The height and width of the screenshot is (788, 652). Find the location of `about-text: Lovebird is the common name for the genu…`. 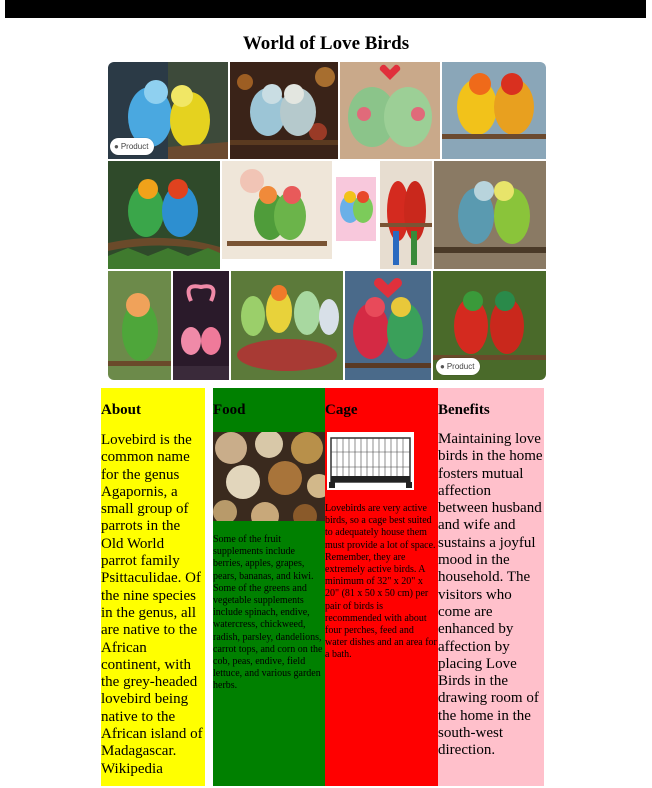

about-text: Lovebird is the common name for the genu… is located at coordinates (152, 604).